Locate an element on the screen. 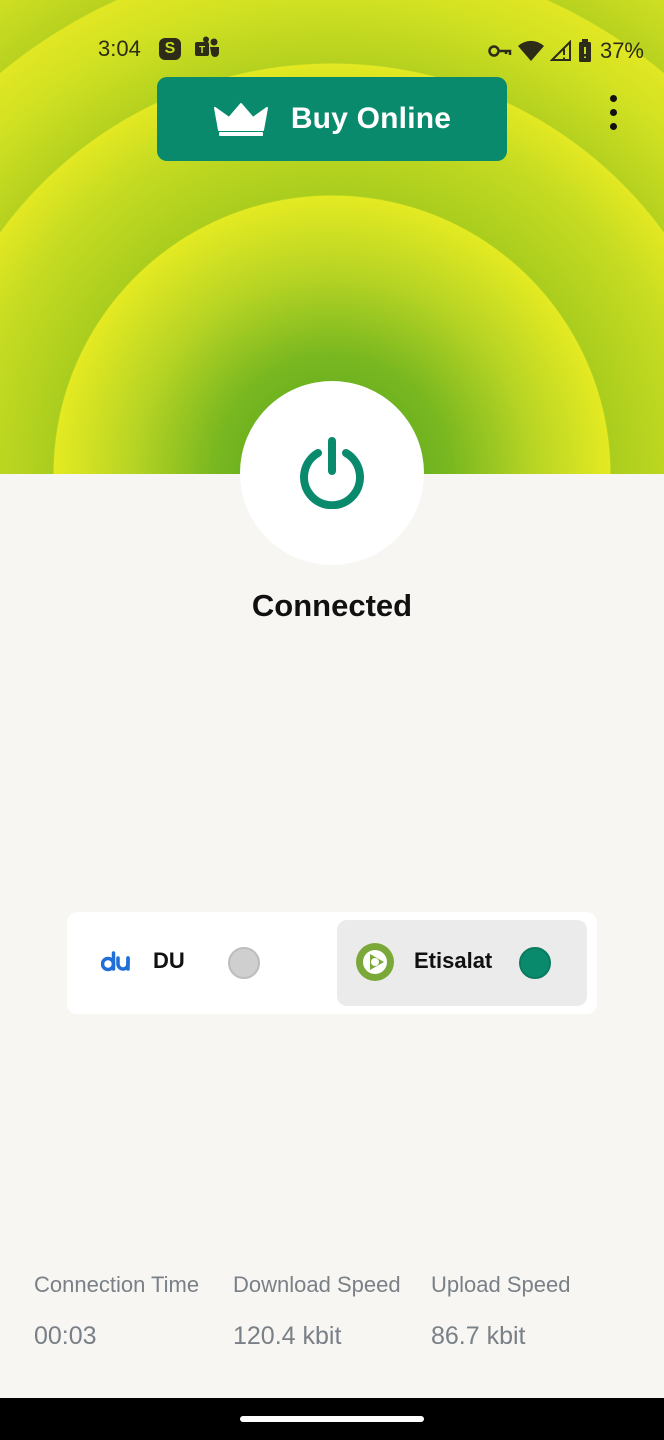 Image resolution: width=664 pixels, height=1440 pixels. wifi-icon is located at coordinates (530, 50).